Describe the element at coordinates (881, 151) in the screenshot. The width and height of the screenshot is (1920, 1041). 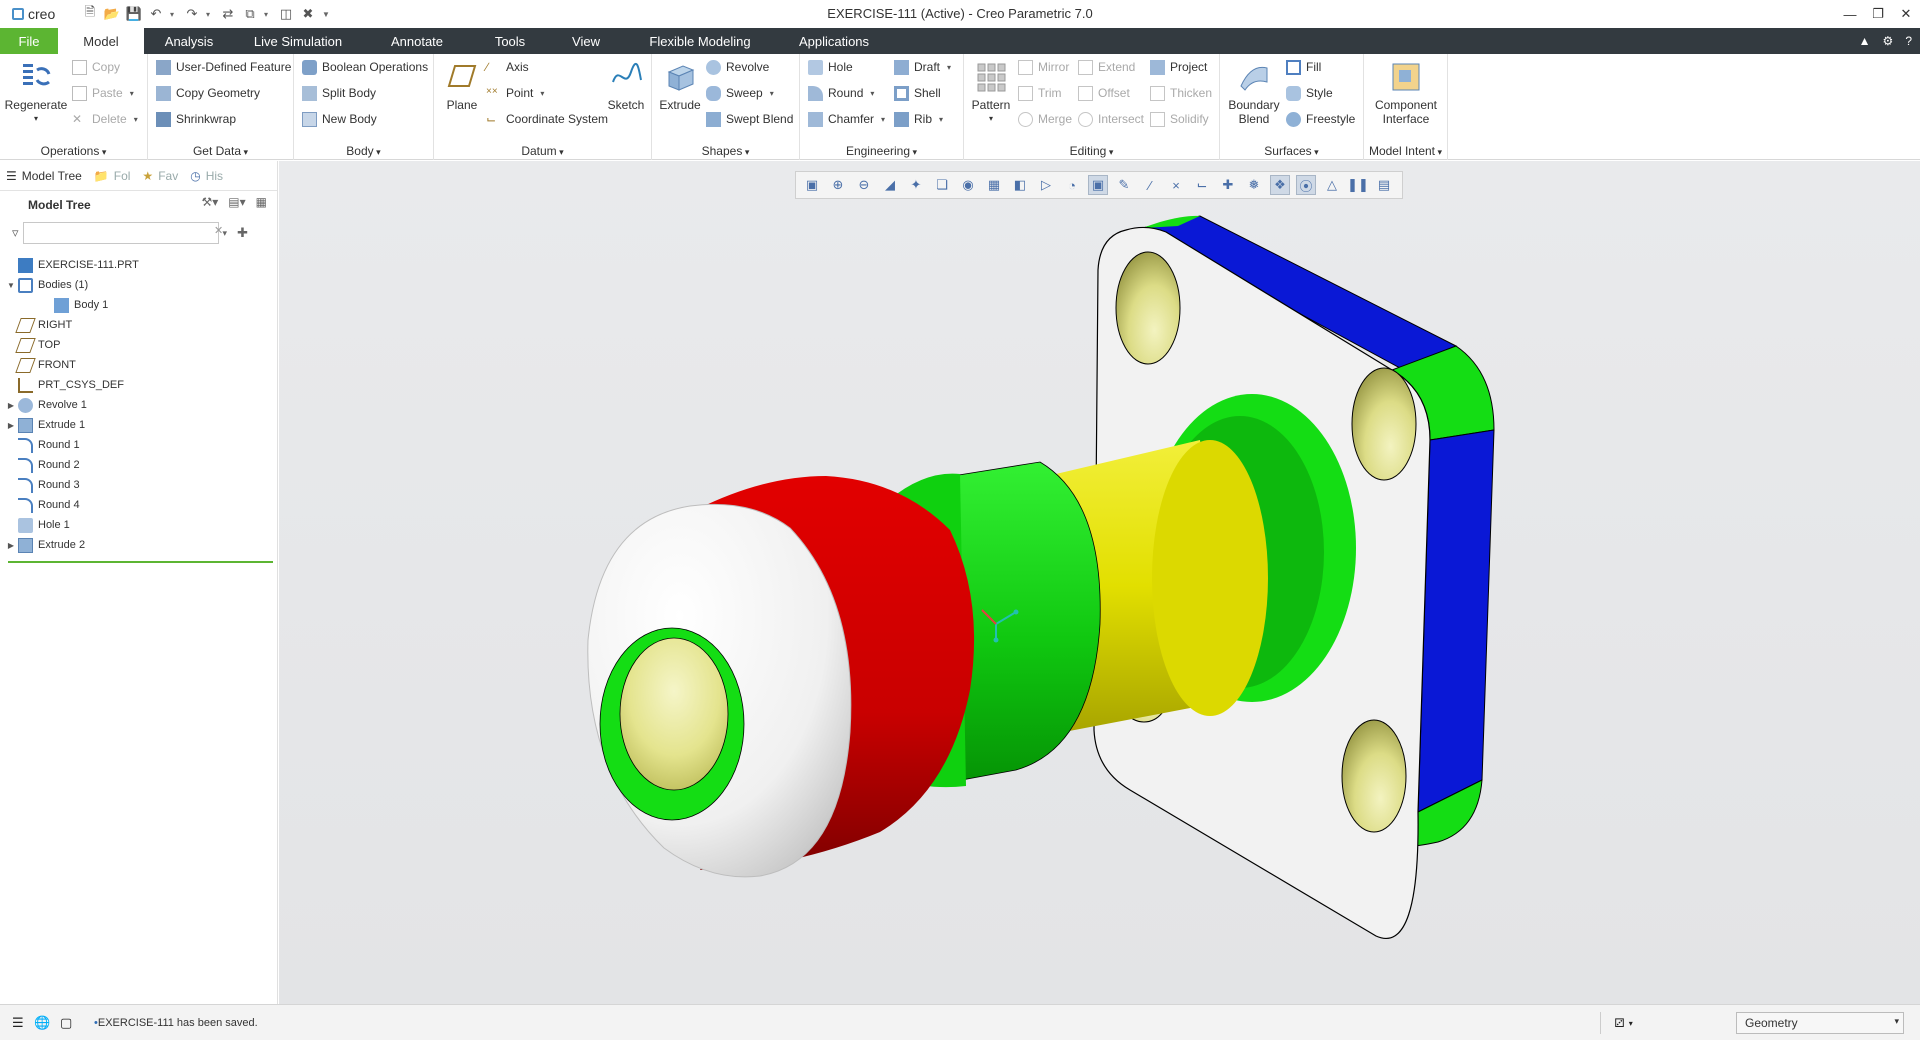
I see `engineering-group-label: Engineering` at that location.